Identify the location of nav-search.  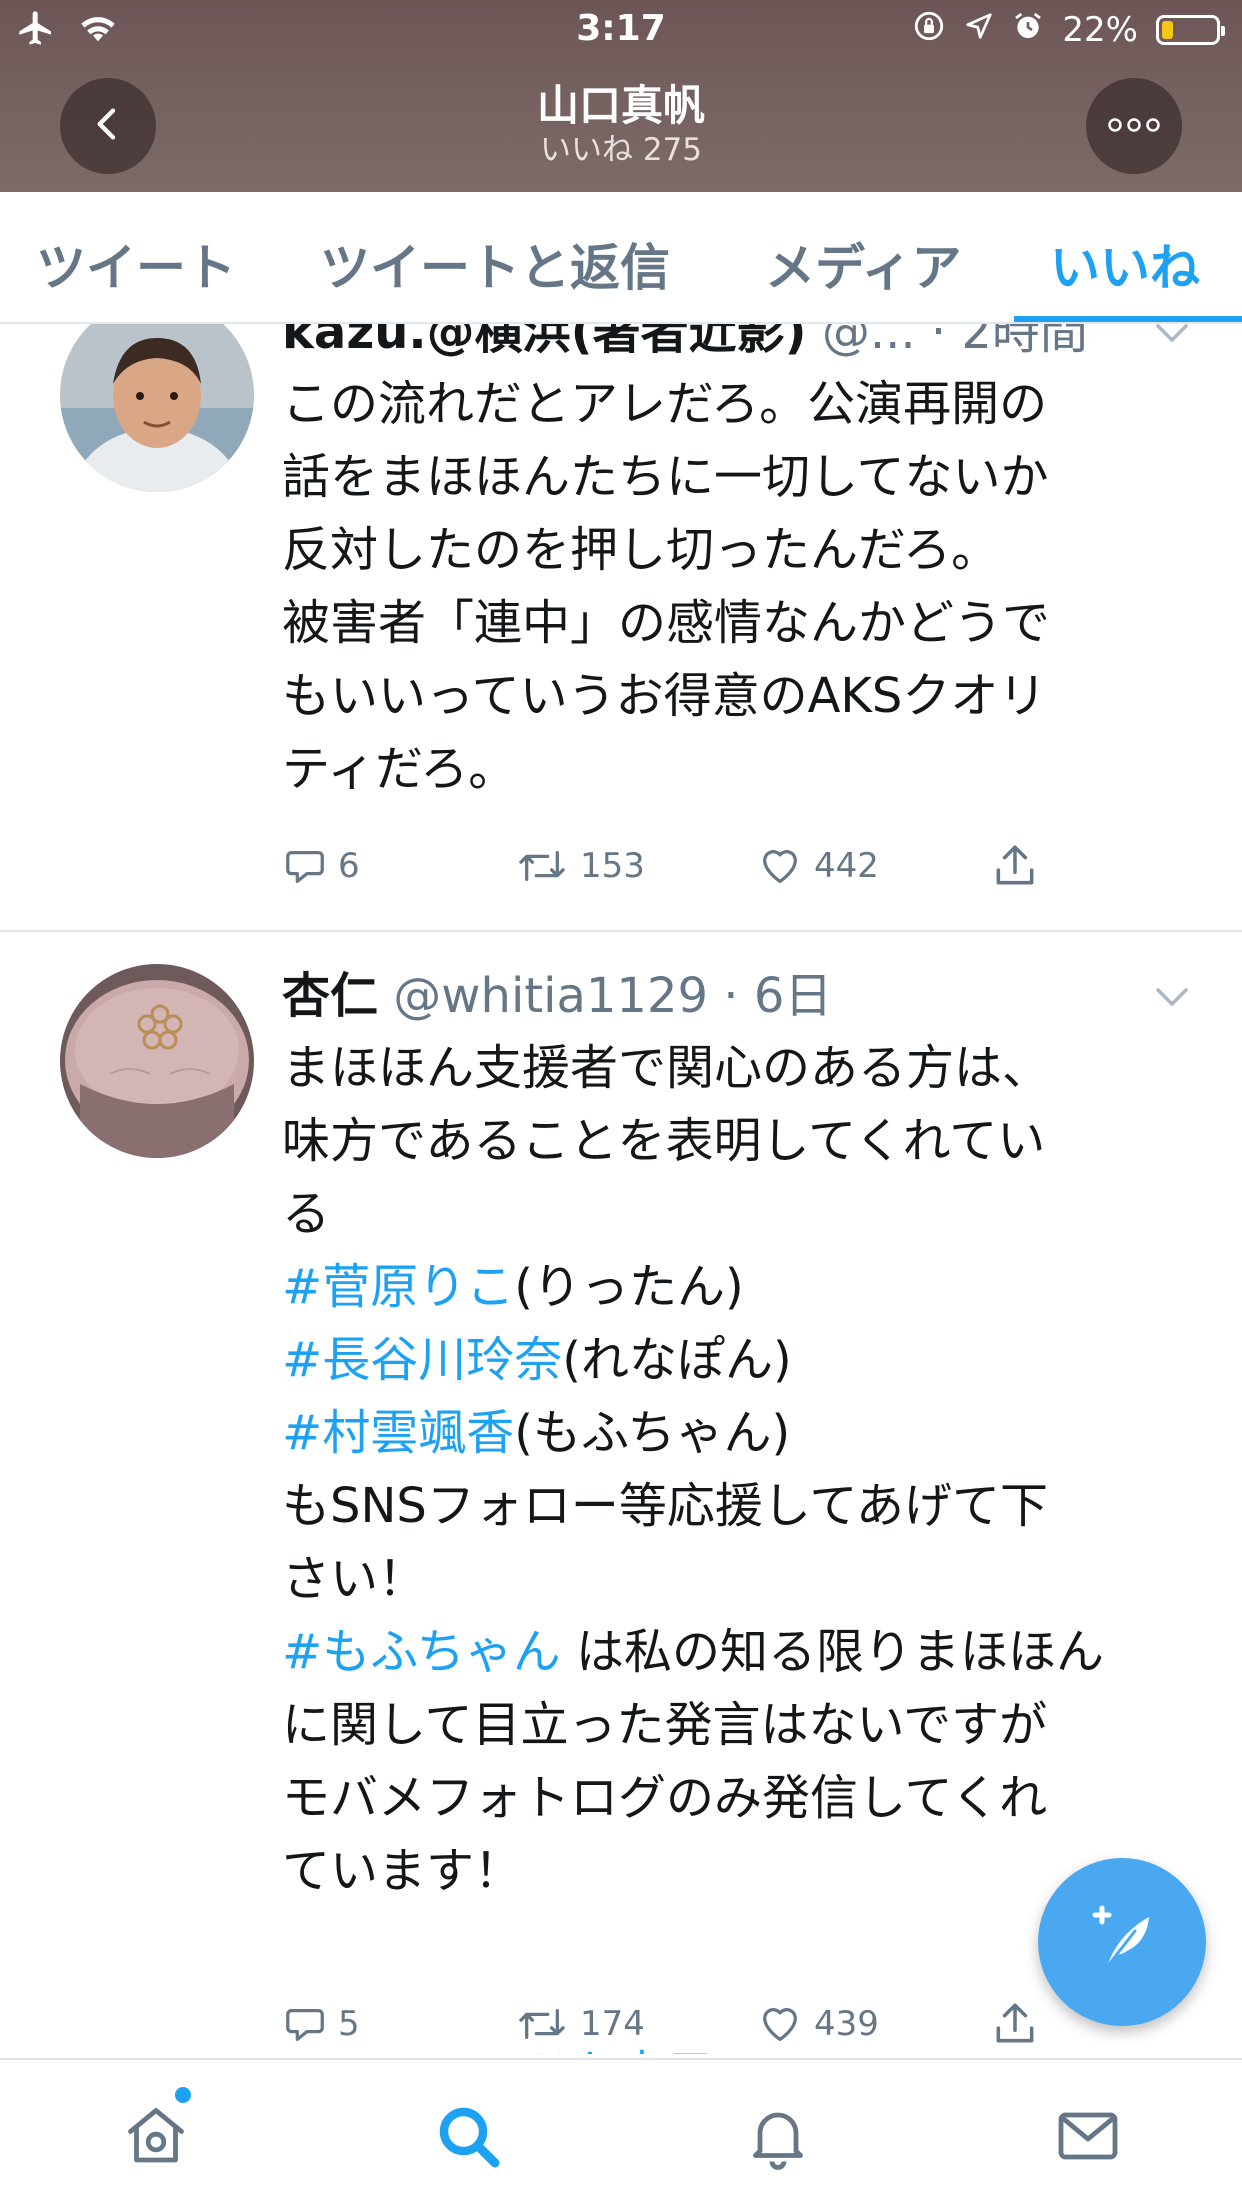
(468, 2136).